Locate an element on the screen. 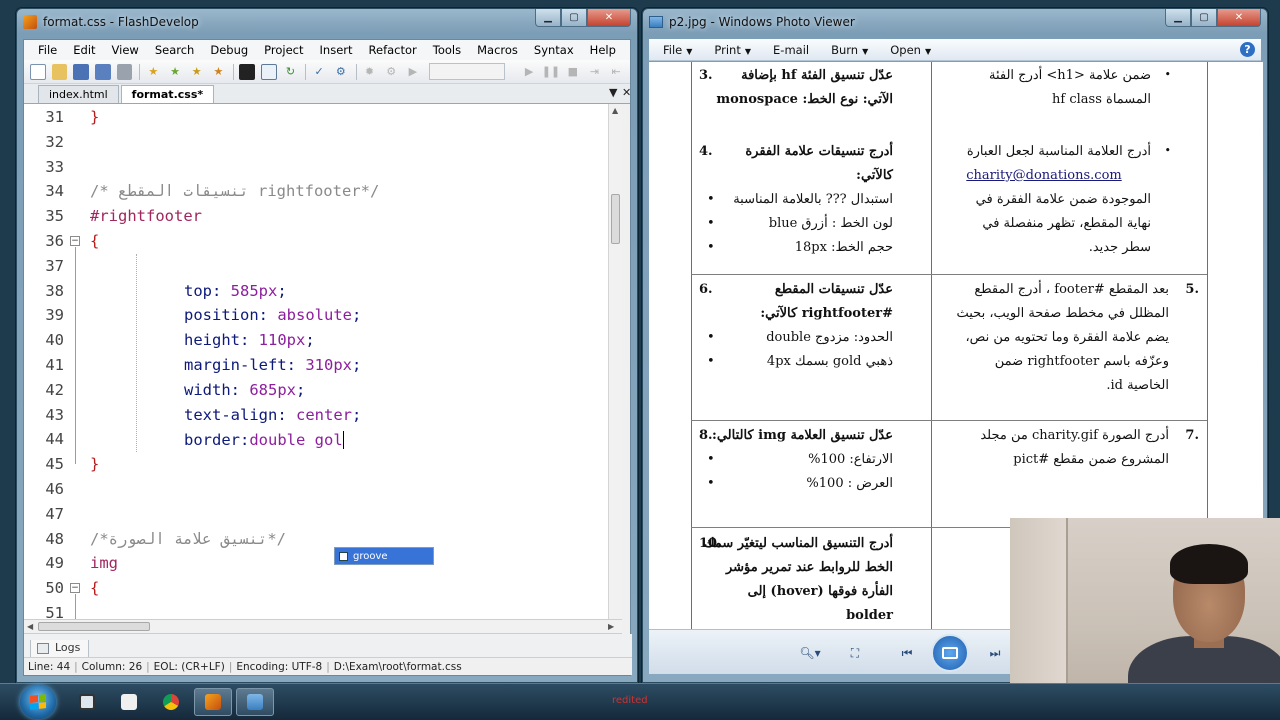 The width and height of the screenshot is (1280, 720). check-icon: ✓ is located at coordinates (319, 72).